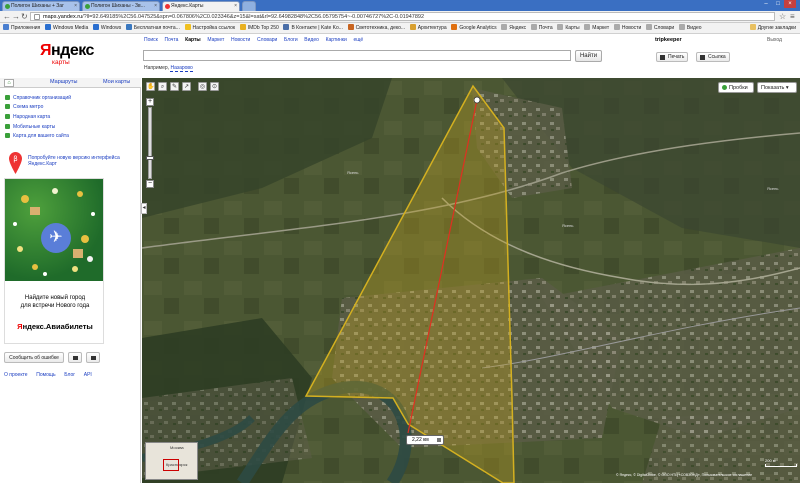  I want to click on collapse-sidebar-button: ◂, so click(144, 208).